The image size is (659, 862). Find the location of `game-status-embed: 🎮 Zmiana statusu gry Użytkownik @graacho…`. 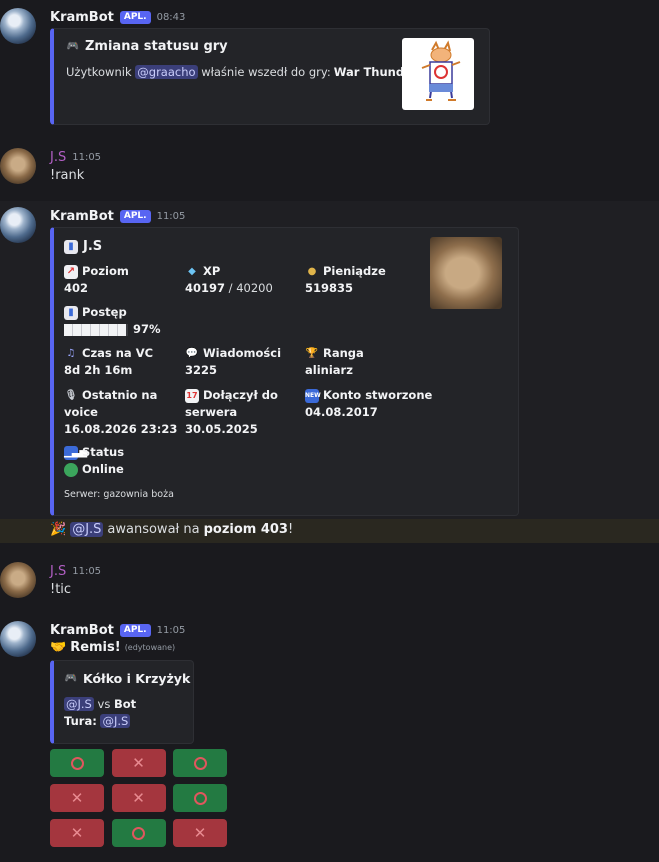

game-status-embed: 🎮 Zmiana statusu gry Użytkownik @graacho… is located at coordinates (270, 76).